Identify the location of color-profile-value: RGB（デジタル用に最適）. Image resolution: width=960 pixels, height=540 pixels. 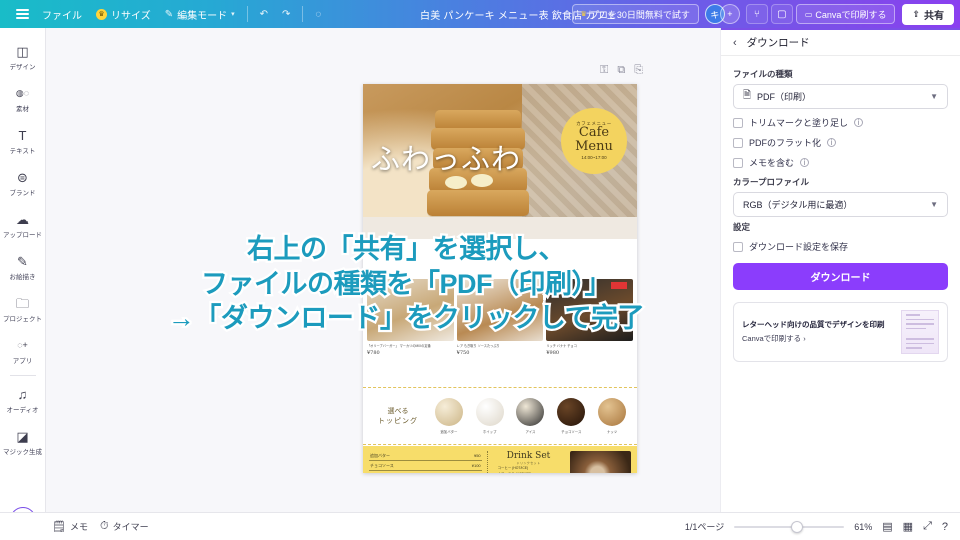
(798, 205).